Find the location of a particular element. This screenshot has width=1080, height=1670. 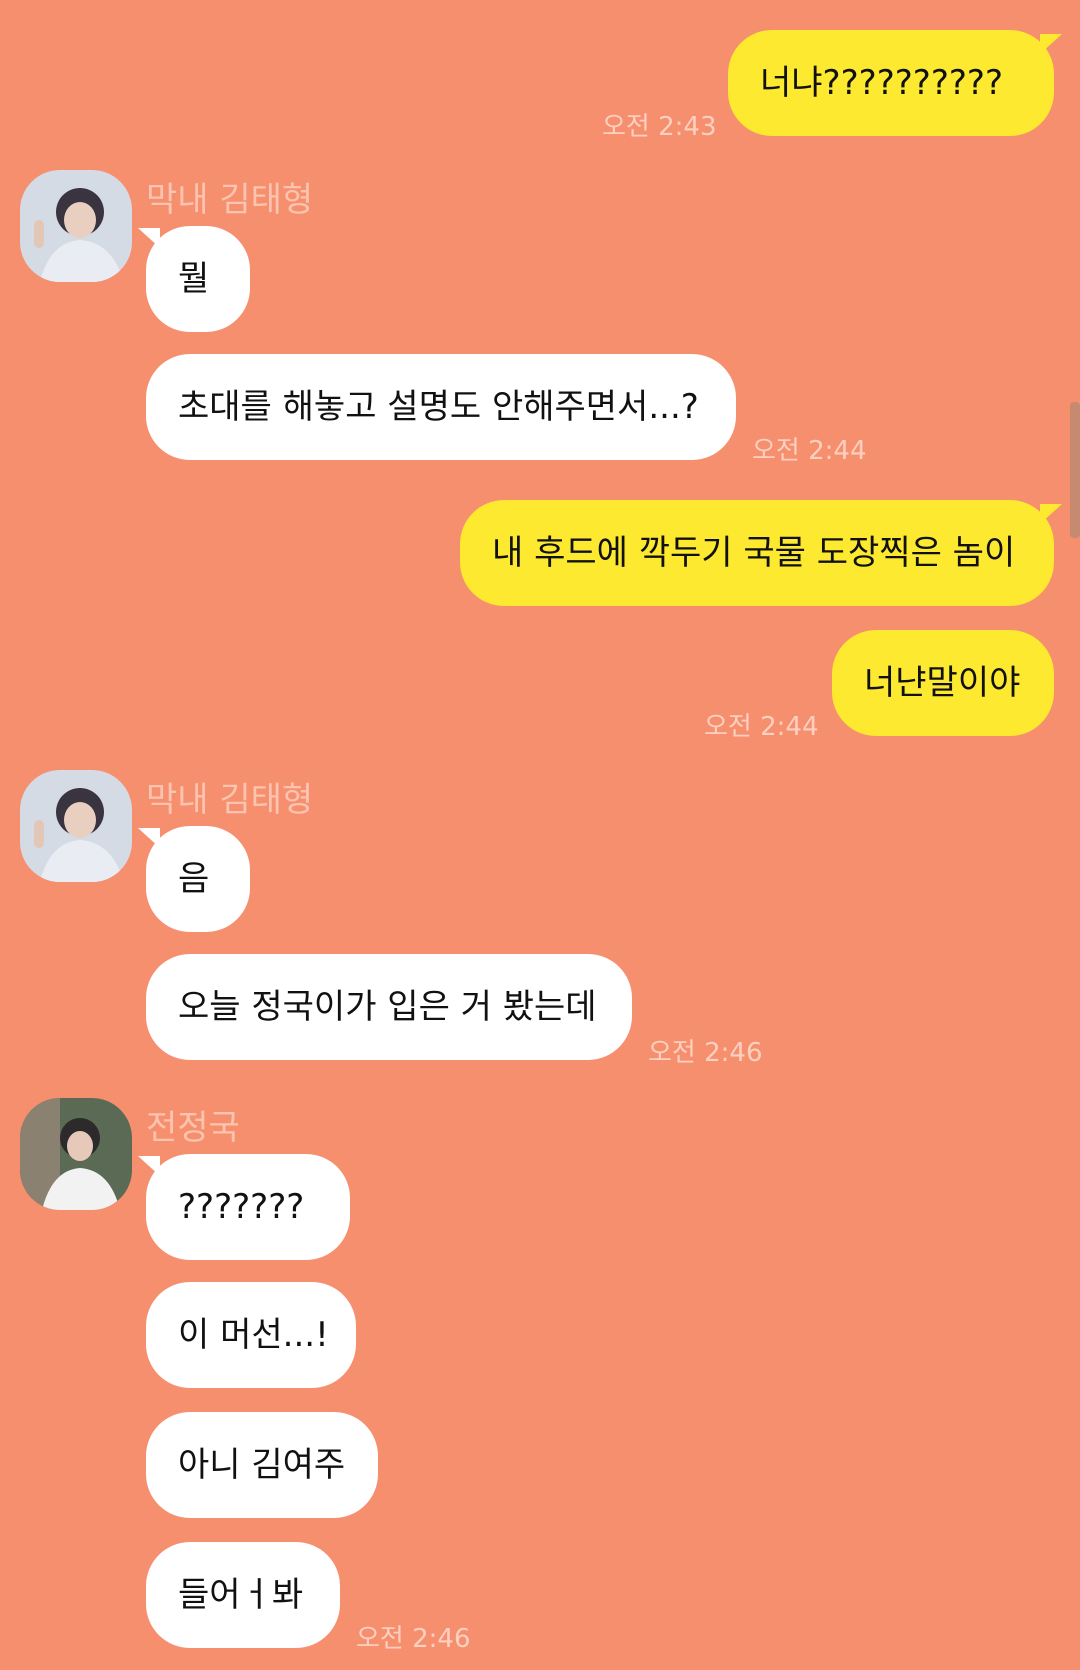

incoming-message: 오늘 정국이가 입은 거 봤는데 is located at coordinates (389, 1007).